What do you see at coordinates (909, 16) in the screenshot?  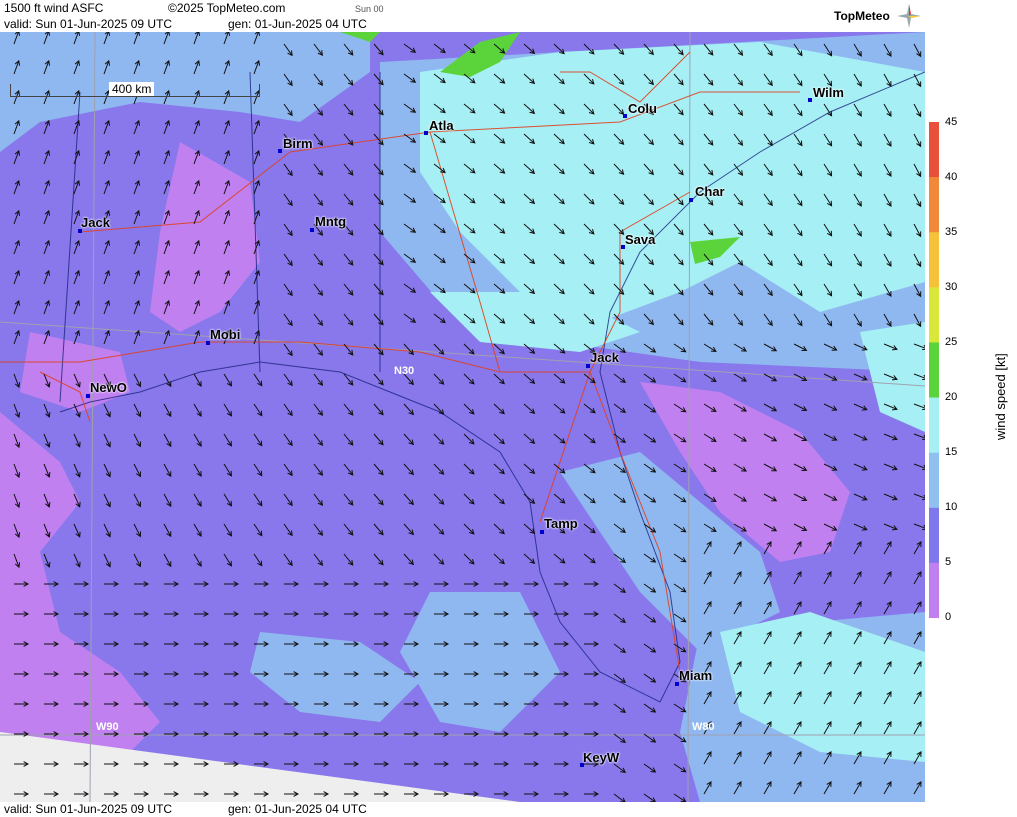 I see `compass-star-icon` at bounding box center [909, 16].